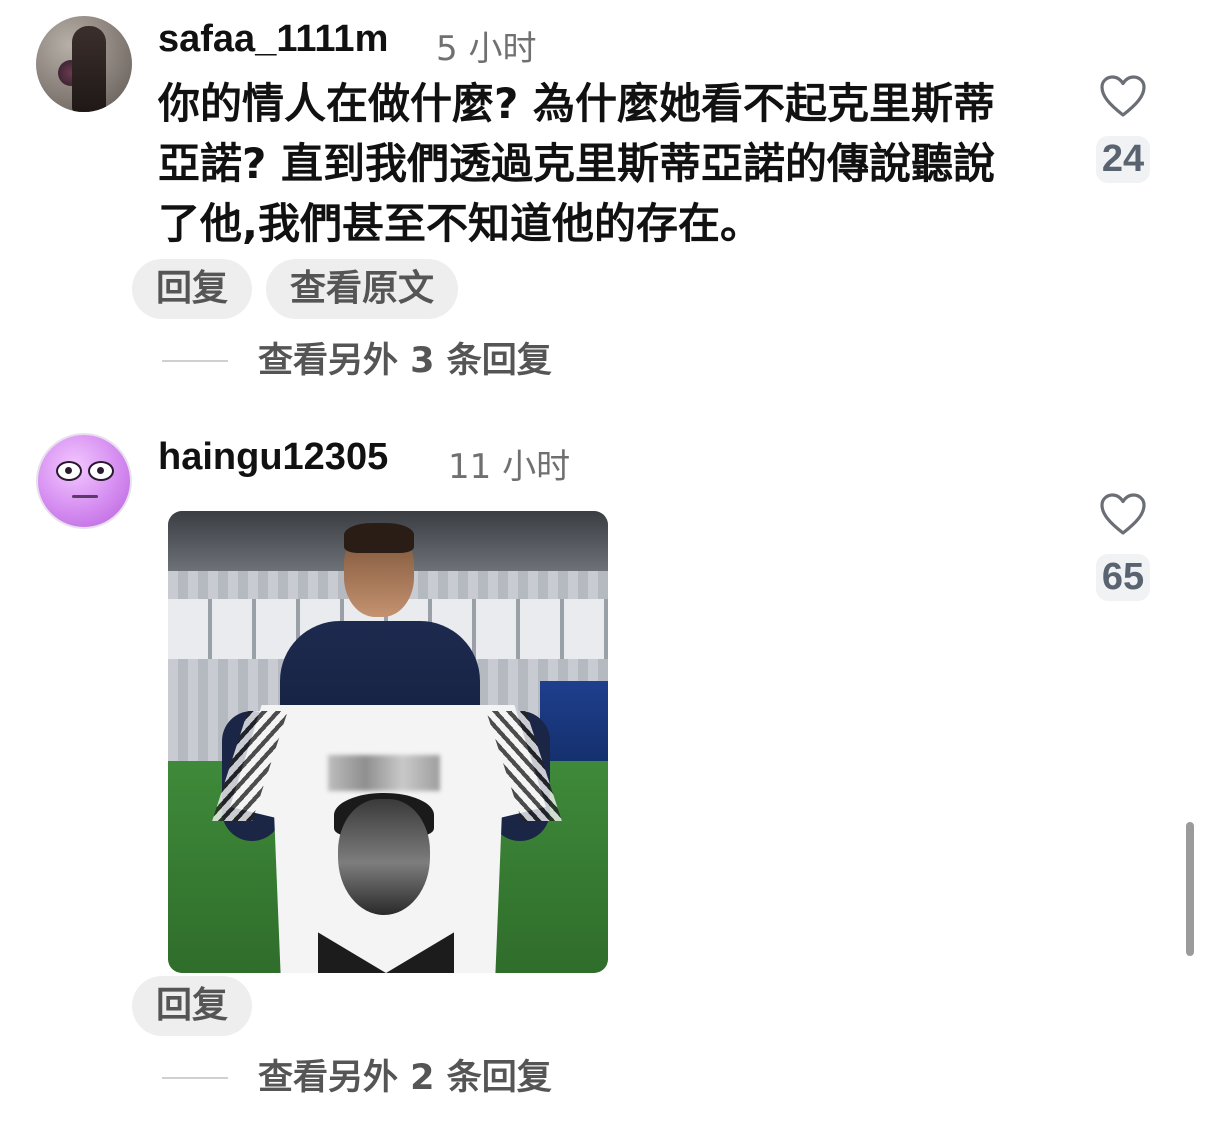  I want to click on view-more-replies-label: 查看另外 2 条回复, so click(405, 1078).